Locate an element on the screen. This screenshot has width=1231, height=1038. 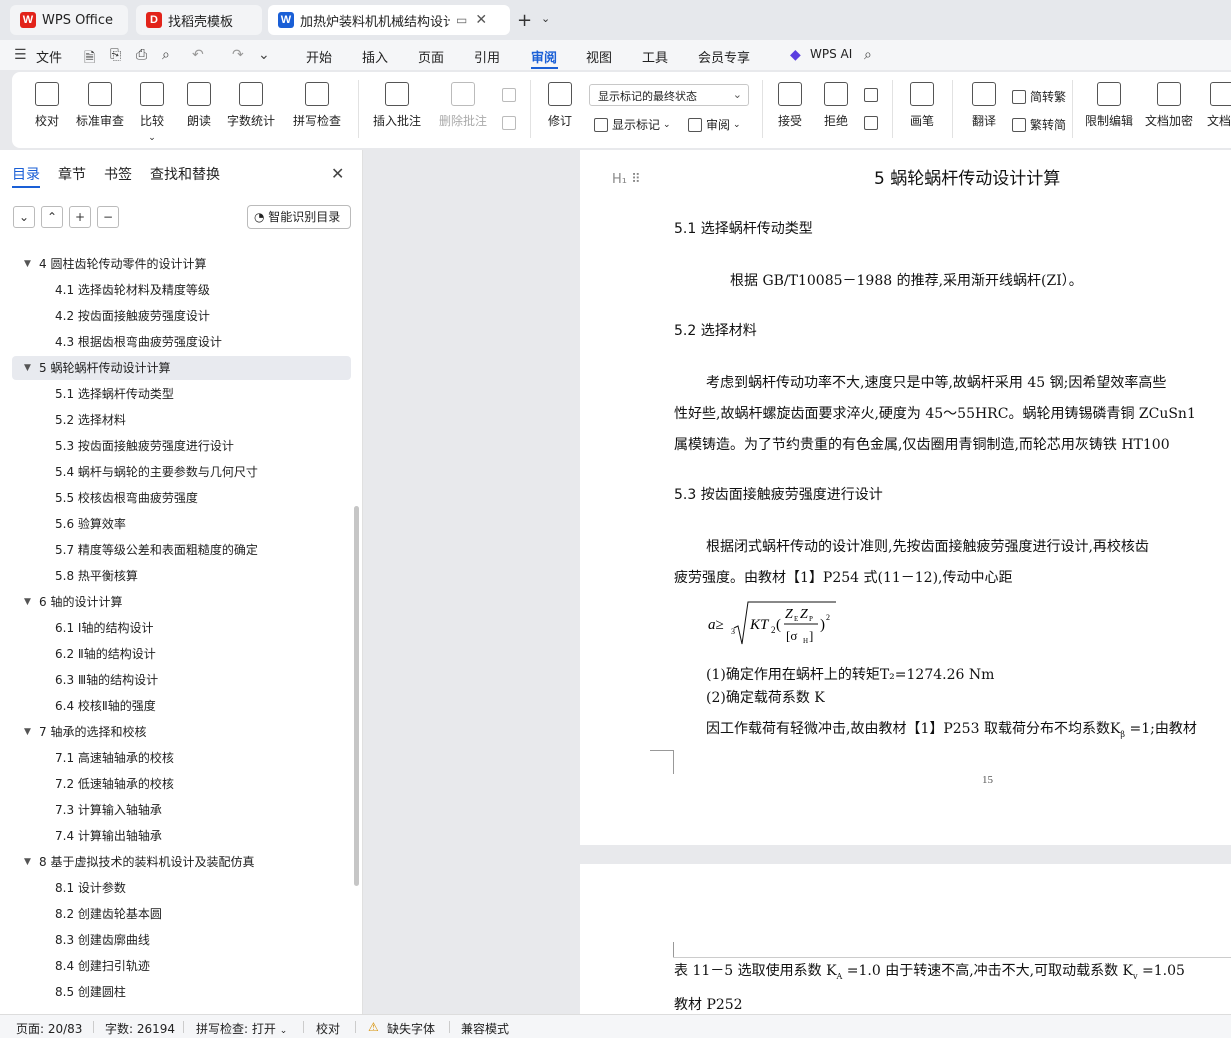
standard-review-button: 标准审查 is located at coordinates (100, 105).